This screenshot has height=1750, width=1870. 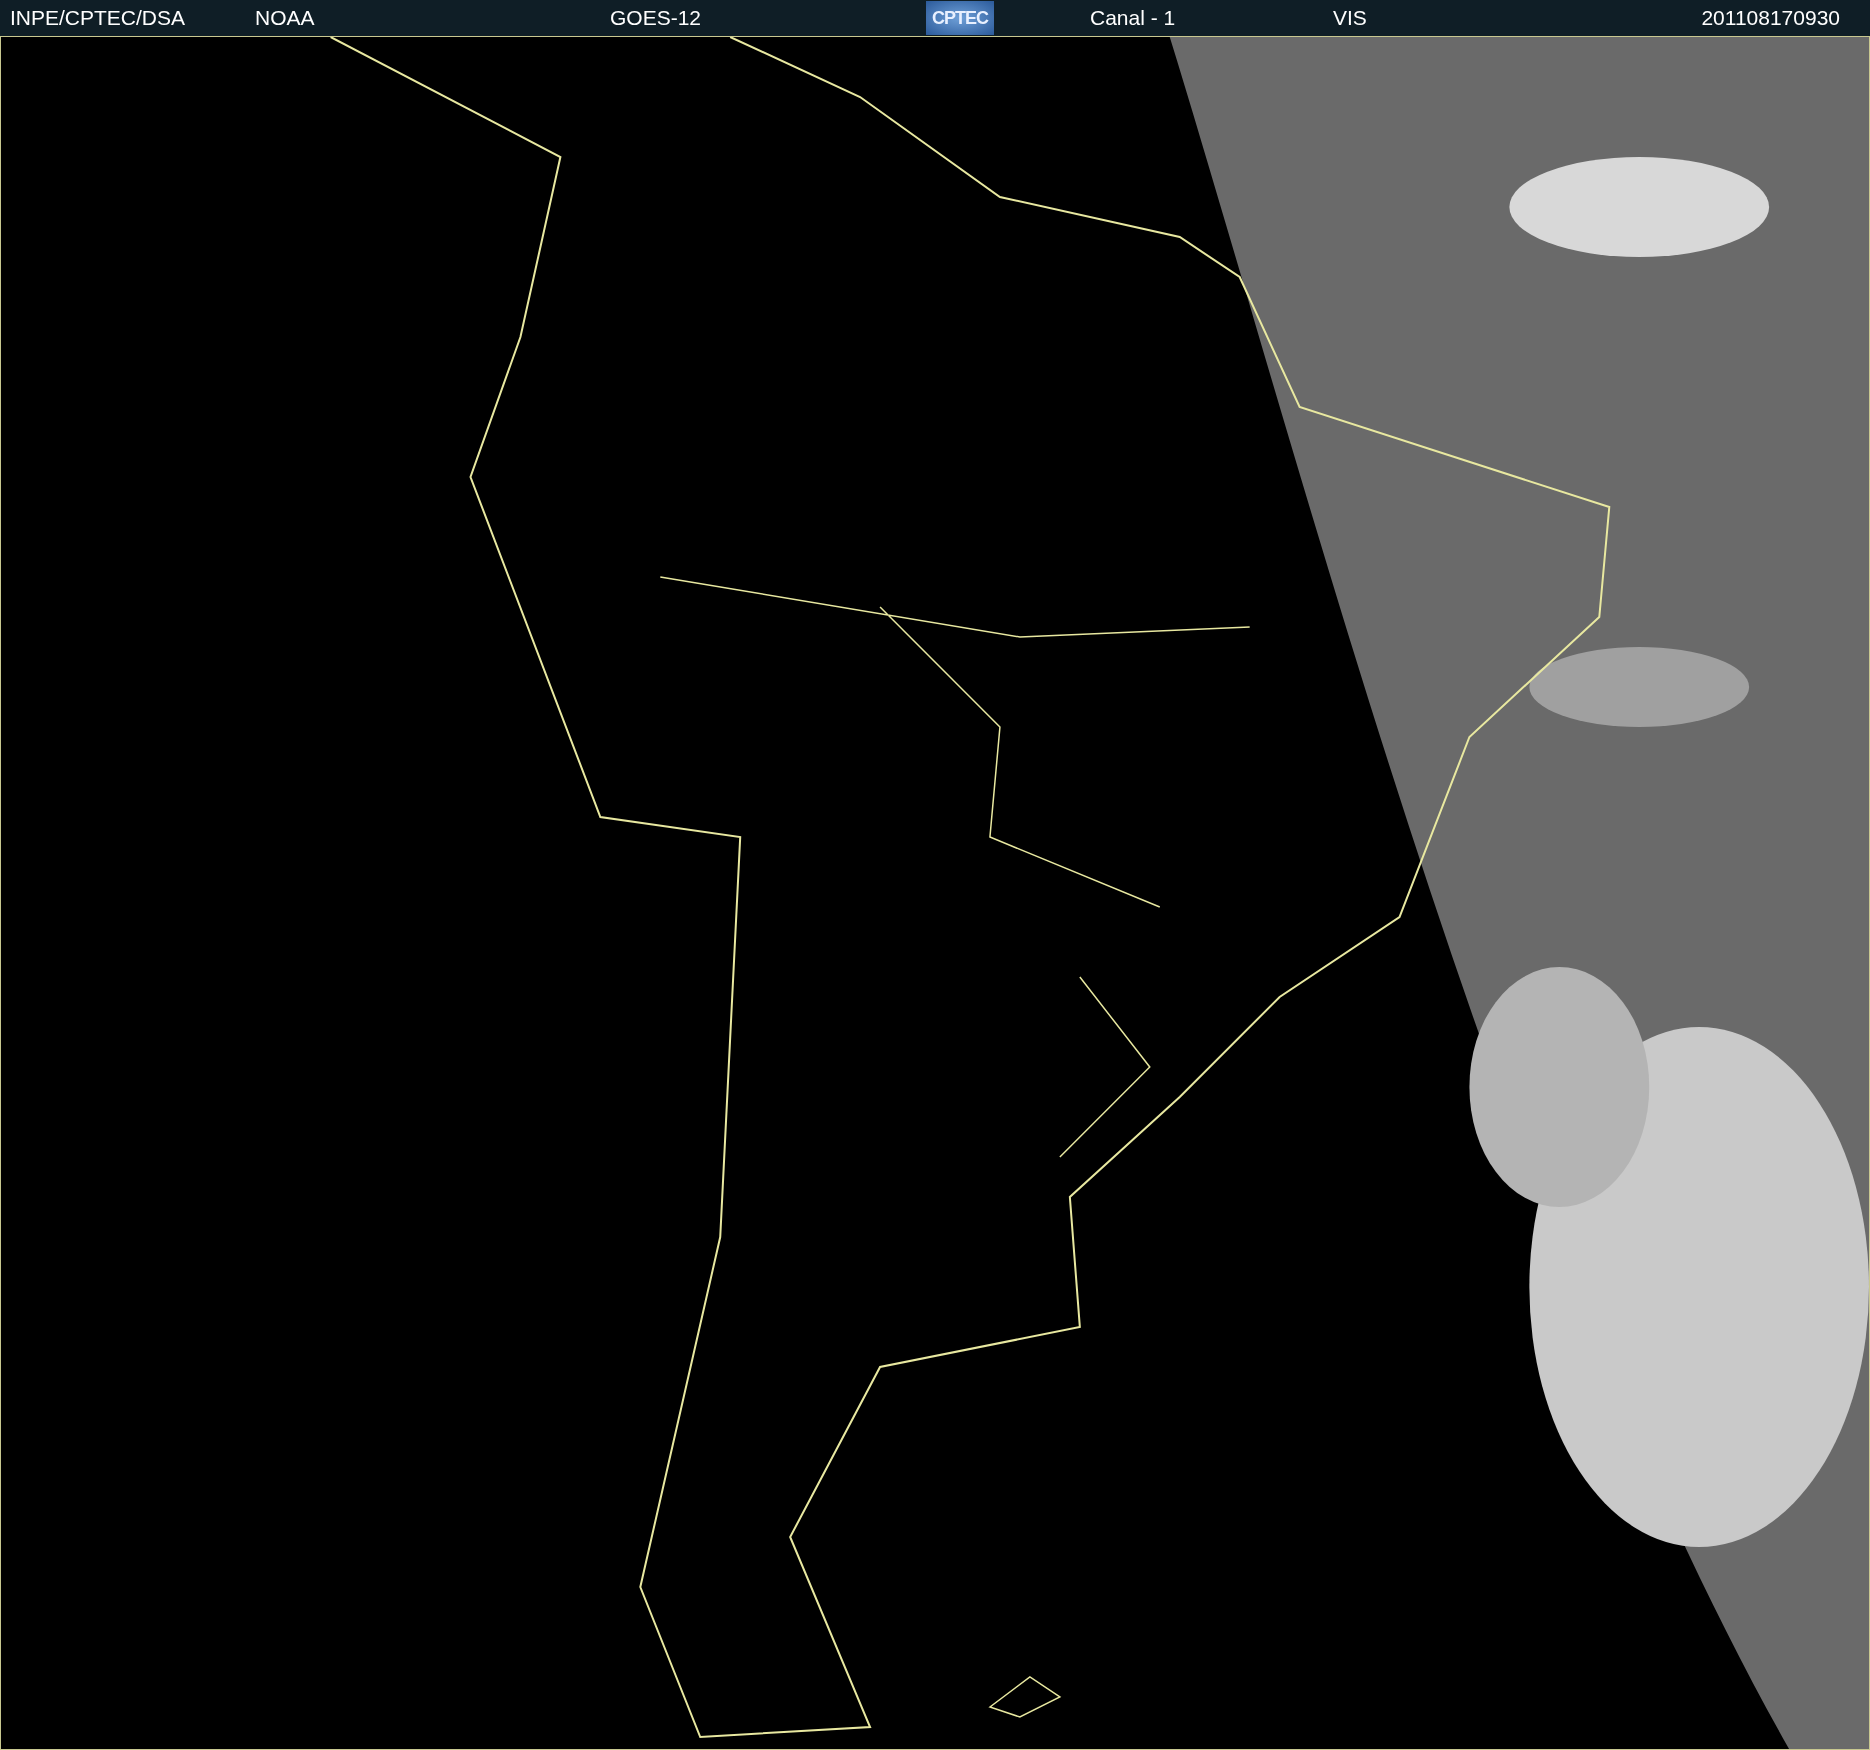 I want to click on satellite-label: GOES-12, so click(x=656, y=18).